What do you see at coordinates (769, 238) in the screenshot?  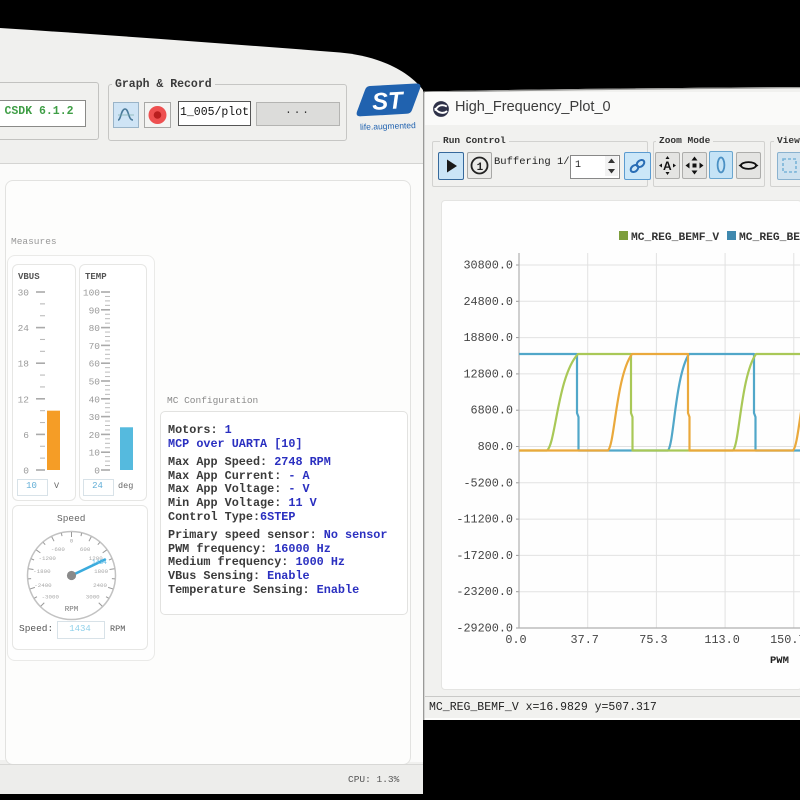 I see `svg-text: MC_REG_BEMF` at bounding box center [769, 238].